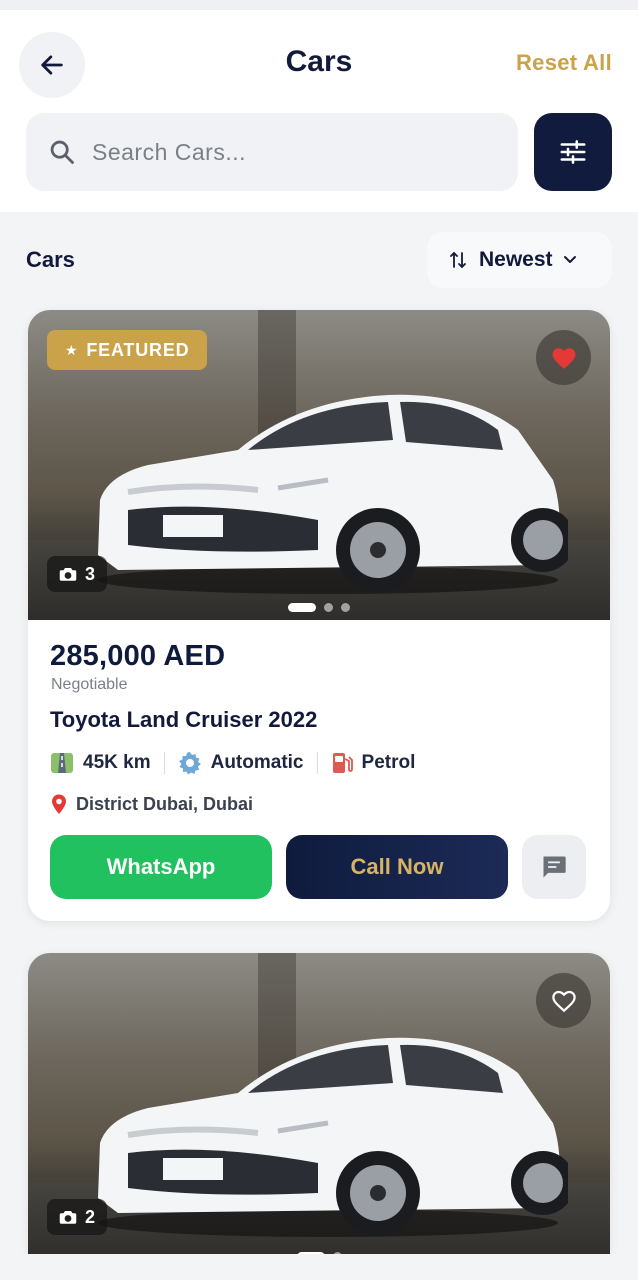 This screenshot has width=638, height=1280. Describe the element at coordinates (161, 867) in the screenshot. I see `whatsapp-button: WhatsApp` at that location.